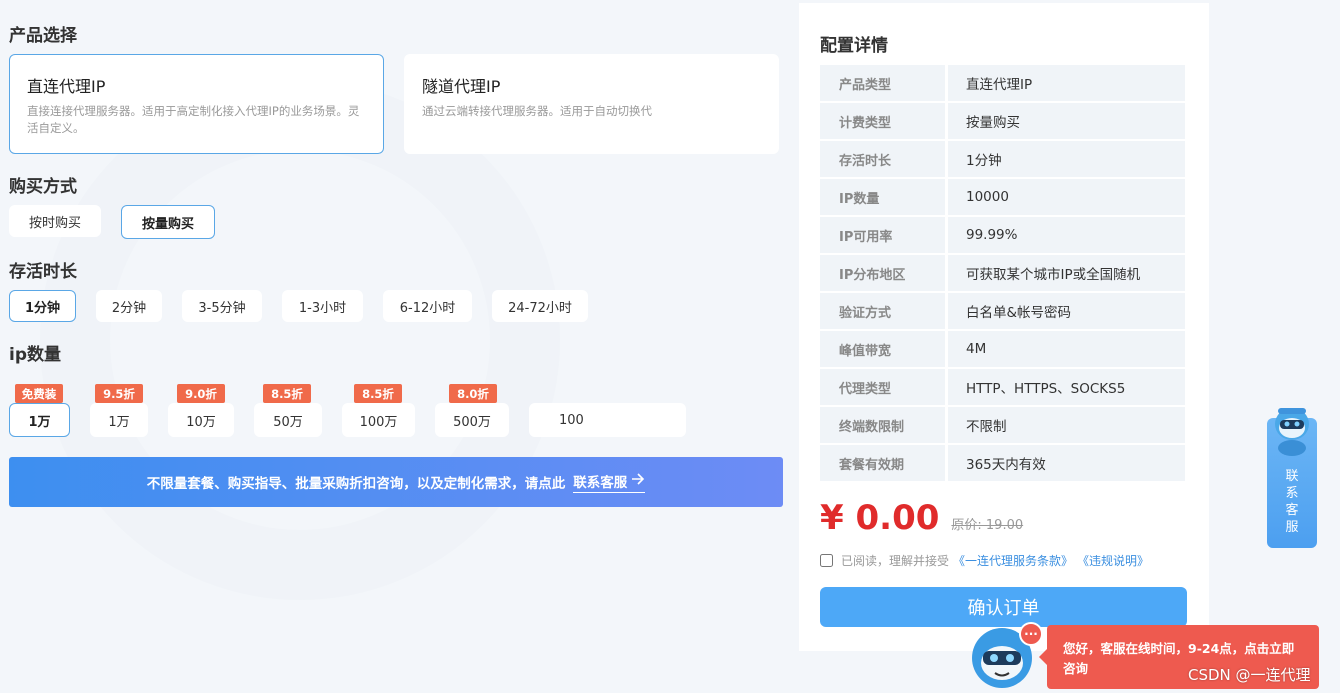  I want to click on config-key: IP数量, so click(882, 197).